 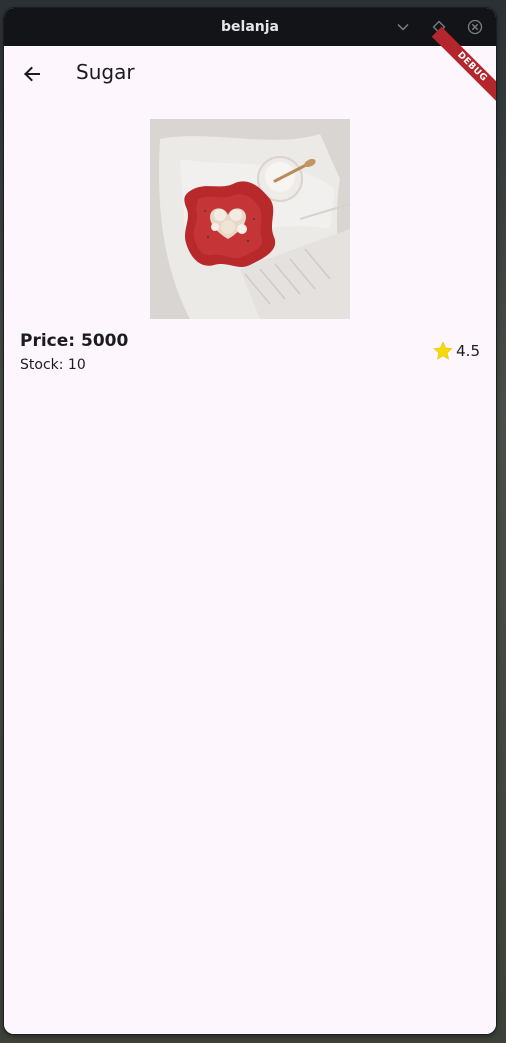 I want to click on app-bar: Sugar DEBUG, so click(x=250, y=67).